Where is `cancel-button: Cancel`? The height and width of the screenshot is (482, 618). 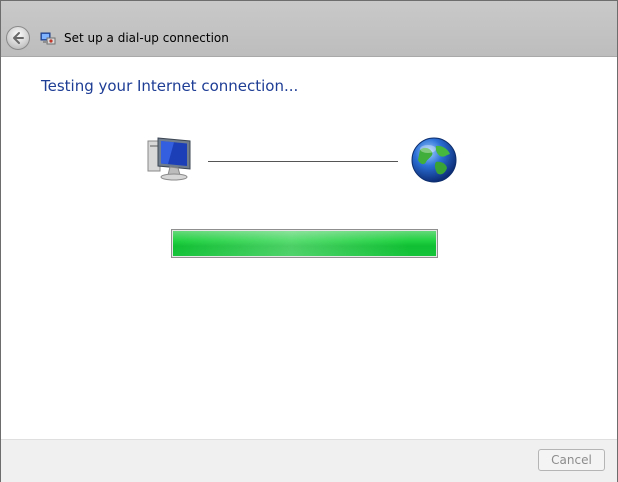 cancel-button: Cancel is located at coordinates (571, 460).